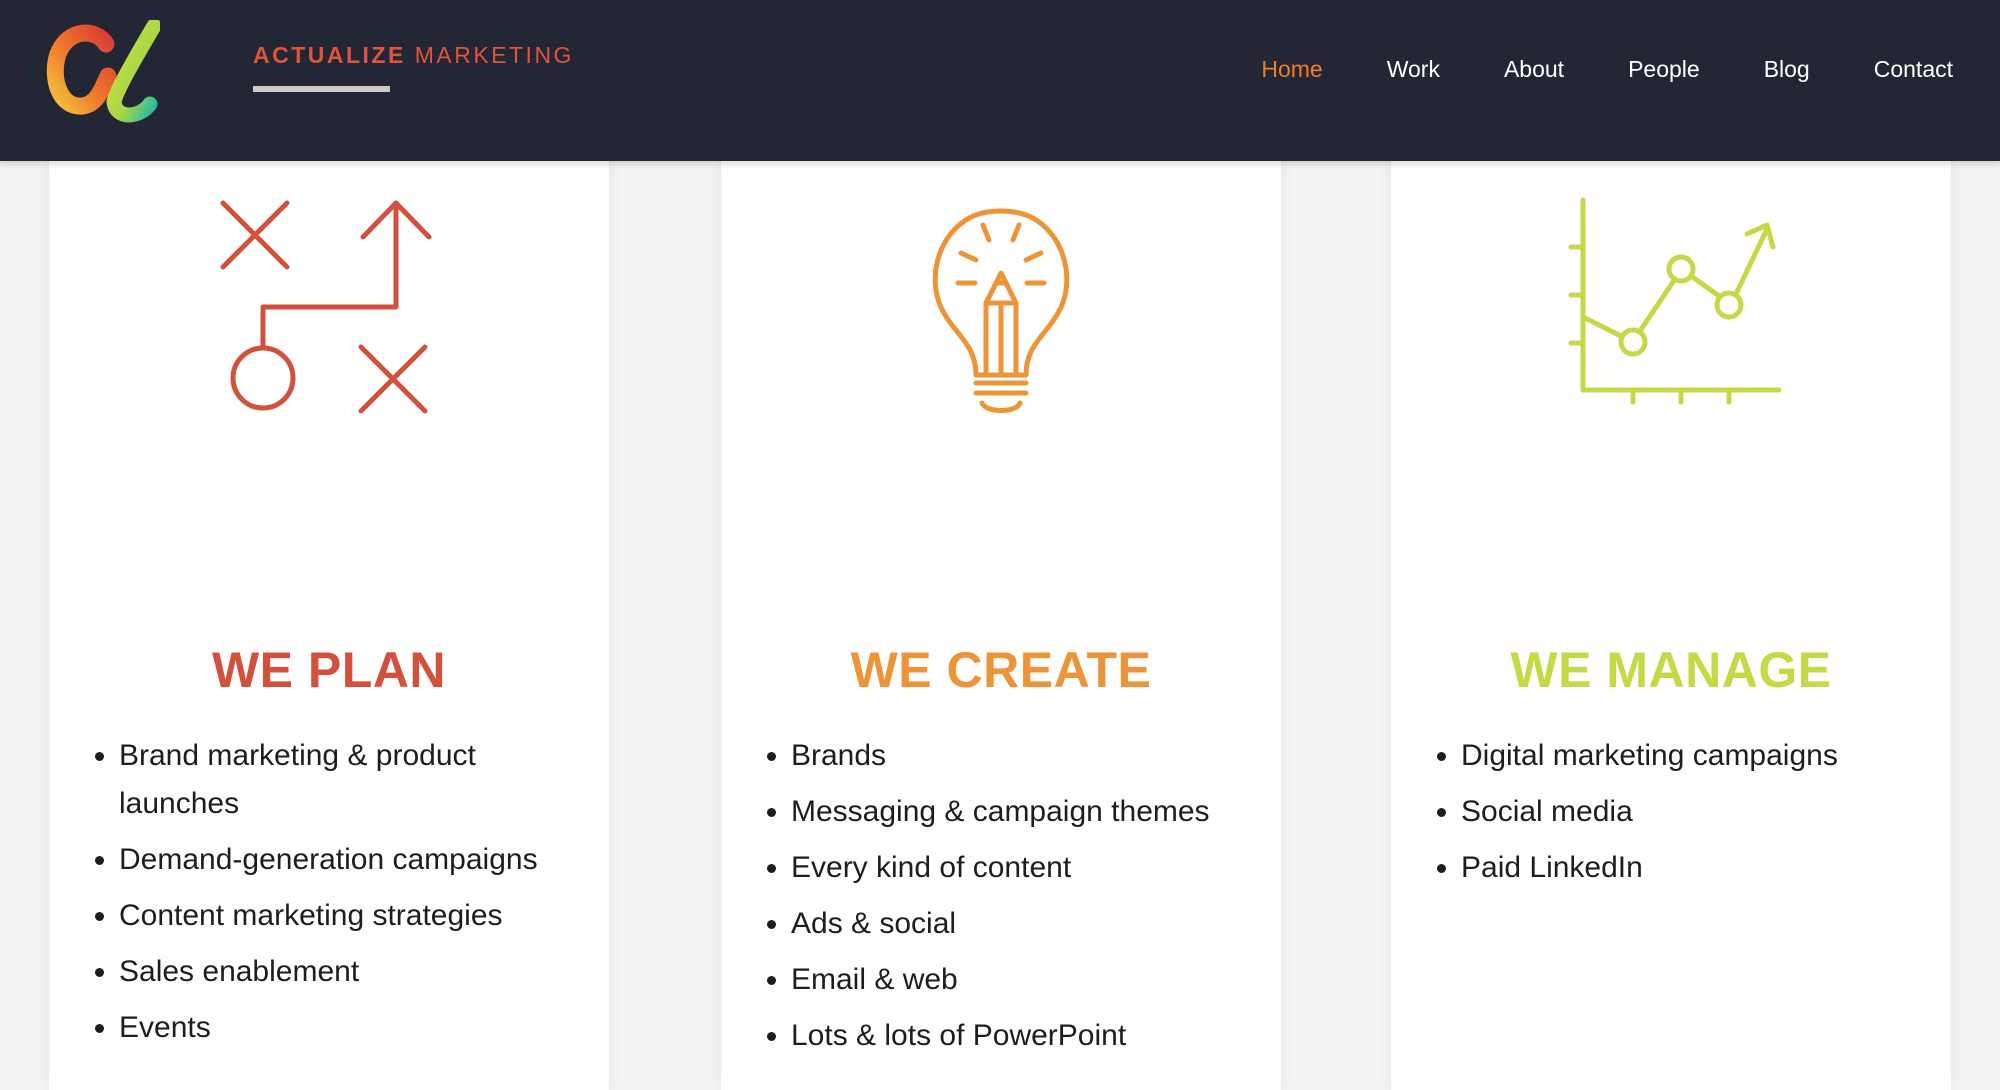 This screenshot has width=2000, height=1090. Describe the element at coordinates (1696, 812) in the screenshot. I see `list-item: Social media` at that location.